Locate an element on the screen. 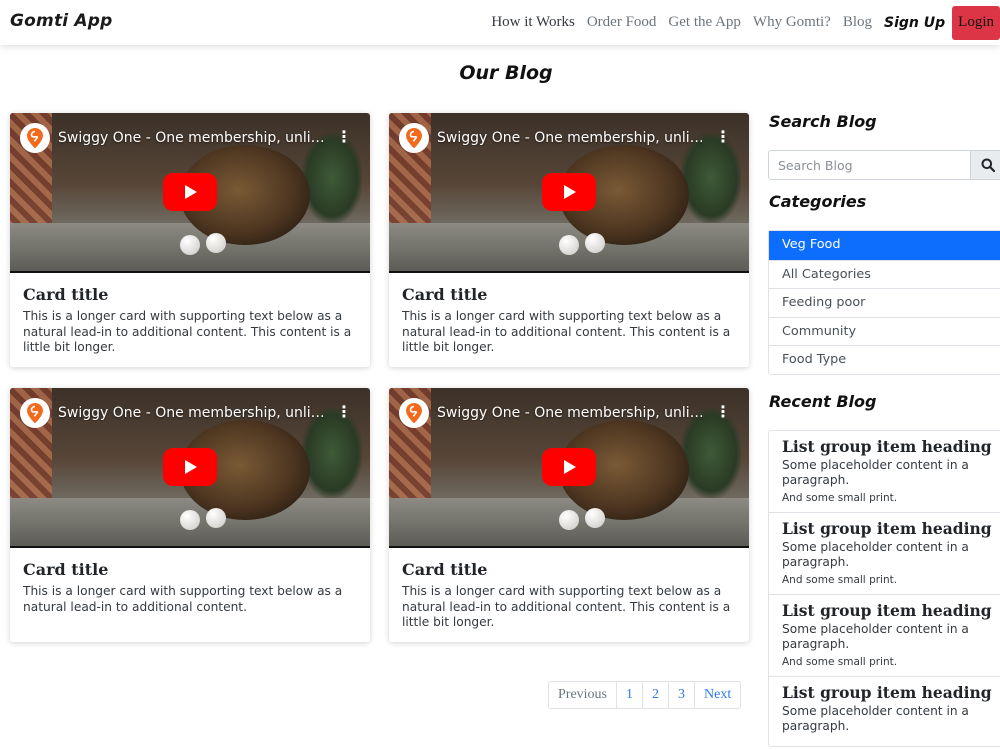 This screenshot has height=750, width=1000. nav-link-why-gomti: Why Gomti? is located at coordinates (792, 22).